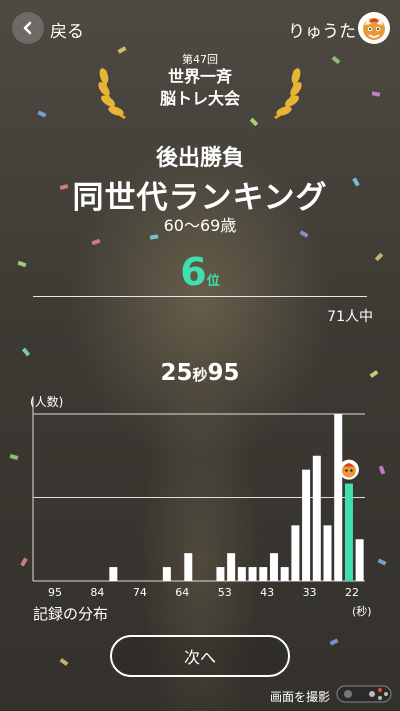 This screenshot has width=400, height=711. Describe the element at coordinates (225, 592) in the screenshot. I see `chart-tick-label: 53` at that location.